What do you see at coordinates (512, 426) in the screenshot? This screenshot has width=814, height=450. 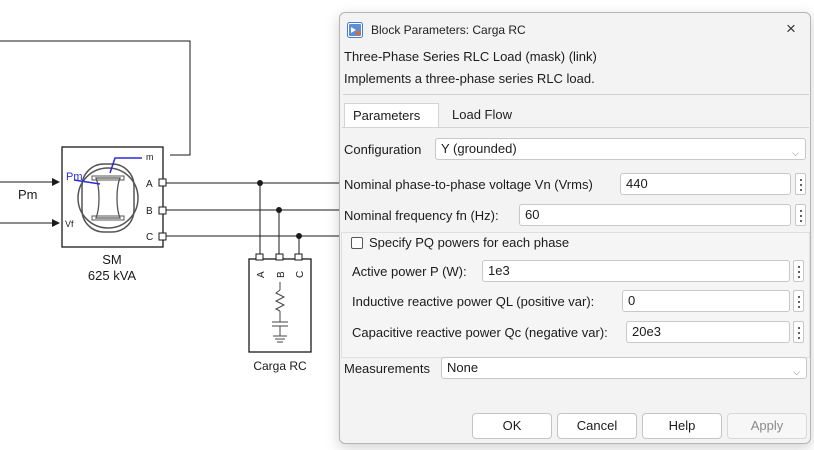 I see `ok-button: OK` at bounding box center [512, 426].